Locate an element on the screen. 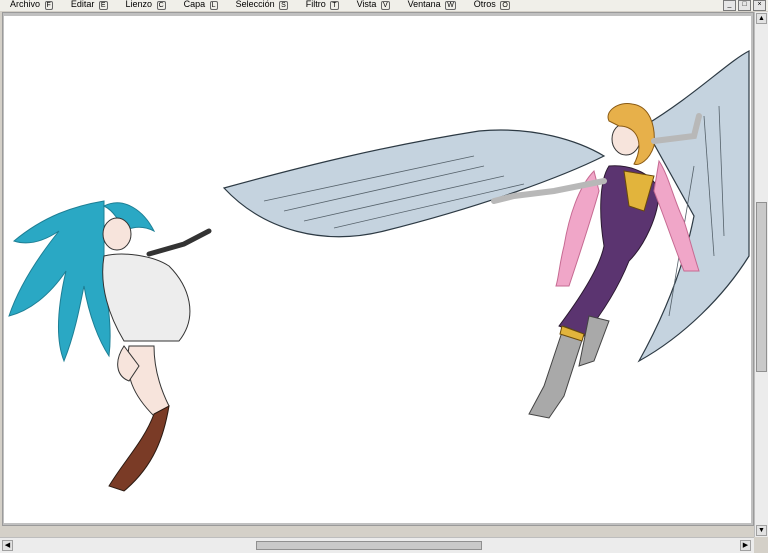 The height and width of the screenshot is (553, 768). menu-others-label: Otros is located at coordinates (484, 4).